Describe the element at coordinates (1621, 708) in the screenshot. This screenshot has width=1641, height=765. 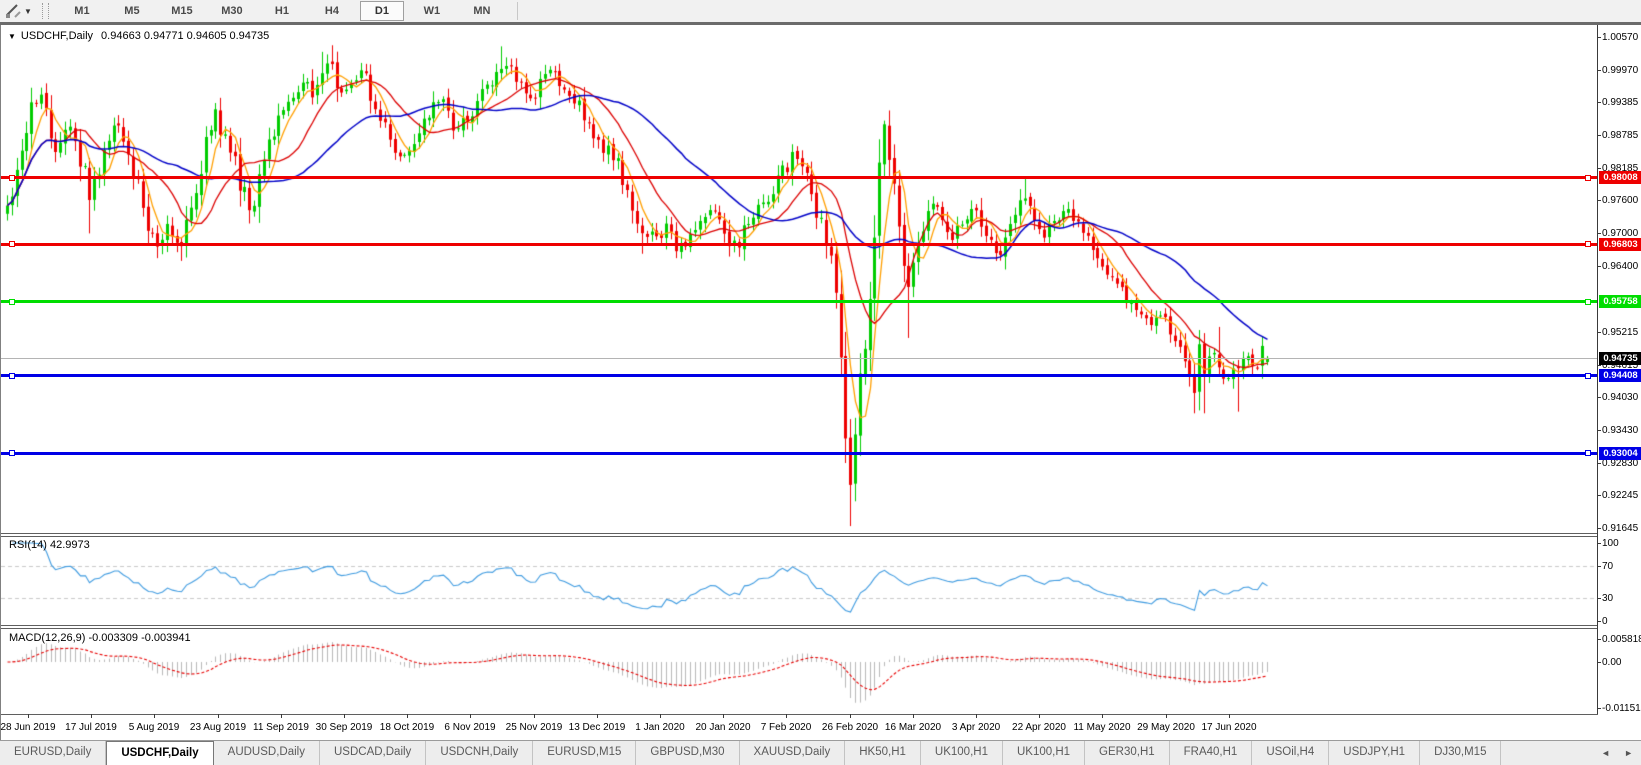
I see `macd-axis-tick-label: -0.011514` at that location.